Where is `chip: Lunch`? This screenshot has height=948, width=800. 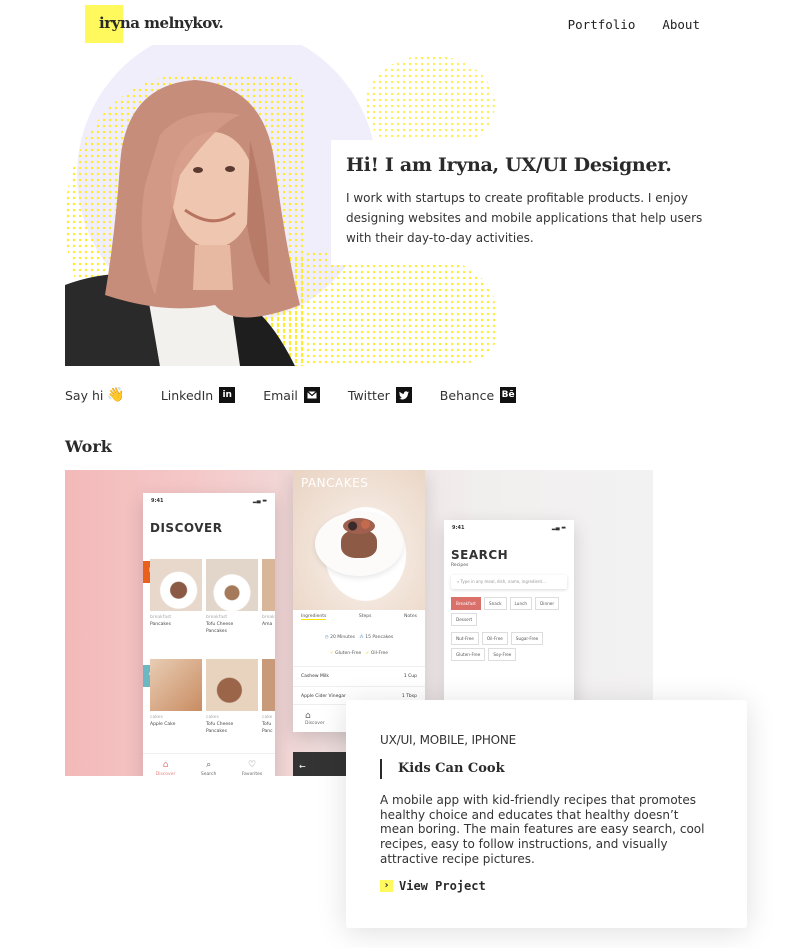 chip: Lunch is located at coordinates (521, 603).